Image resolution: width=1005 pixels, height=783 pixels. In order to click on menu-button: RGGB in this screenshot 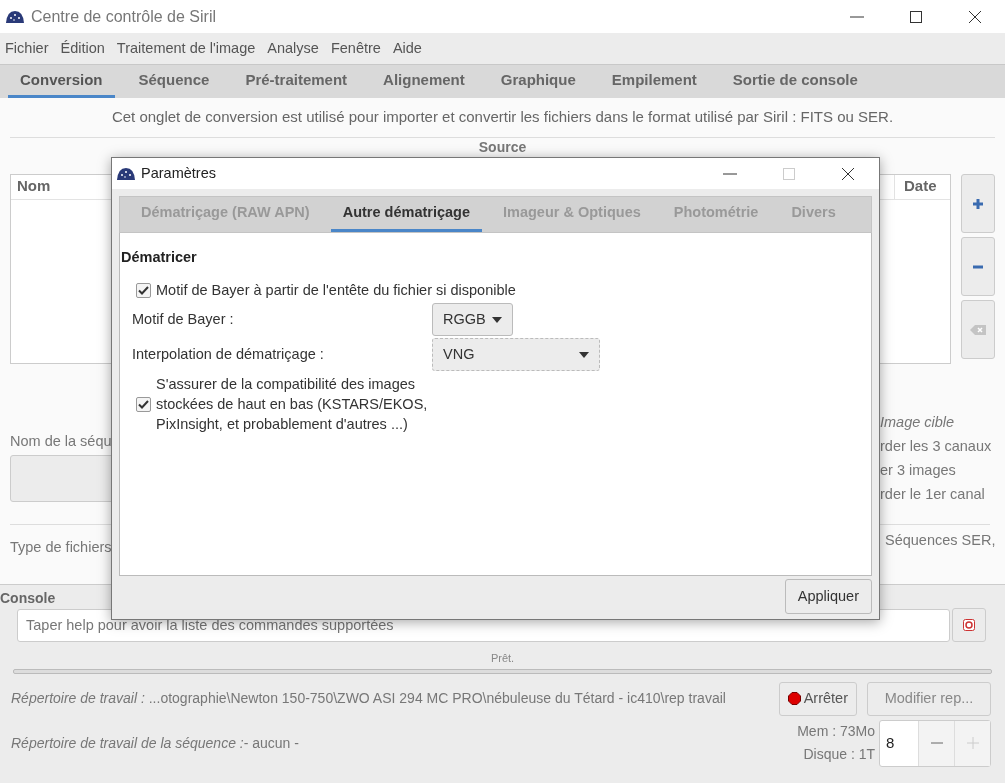, I will do `click(472, 319)`.